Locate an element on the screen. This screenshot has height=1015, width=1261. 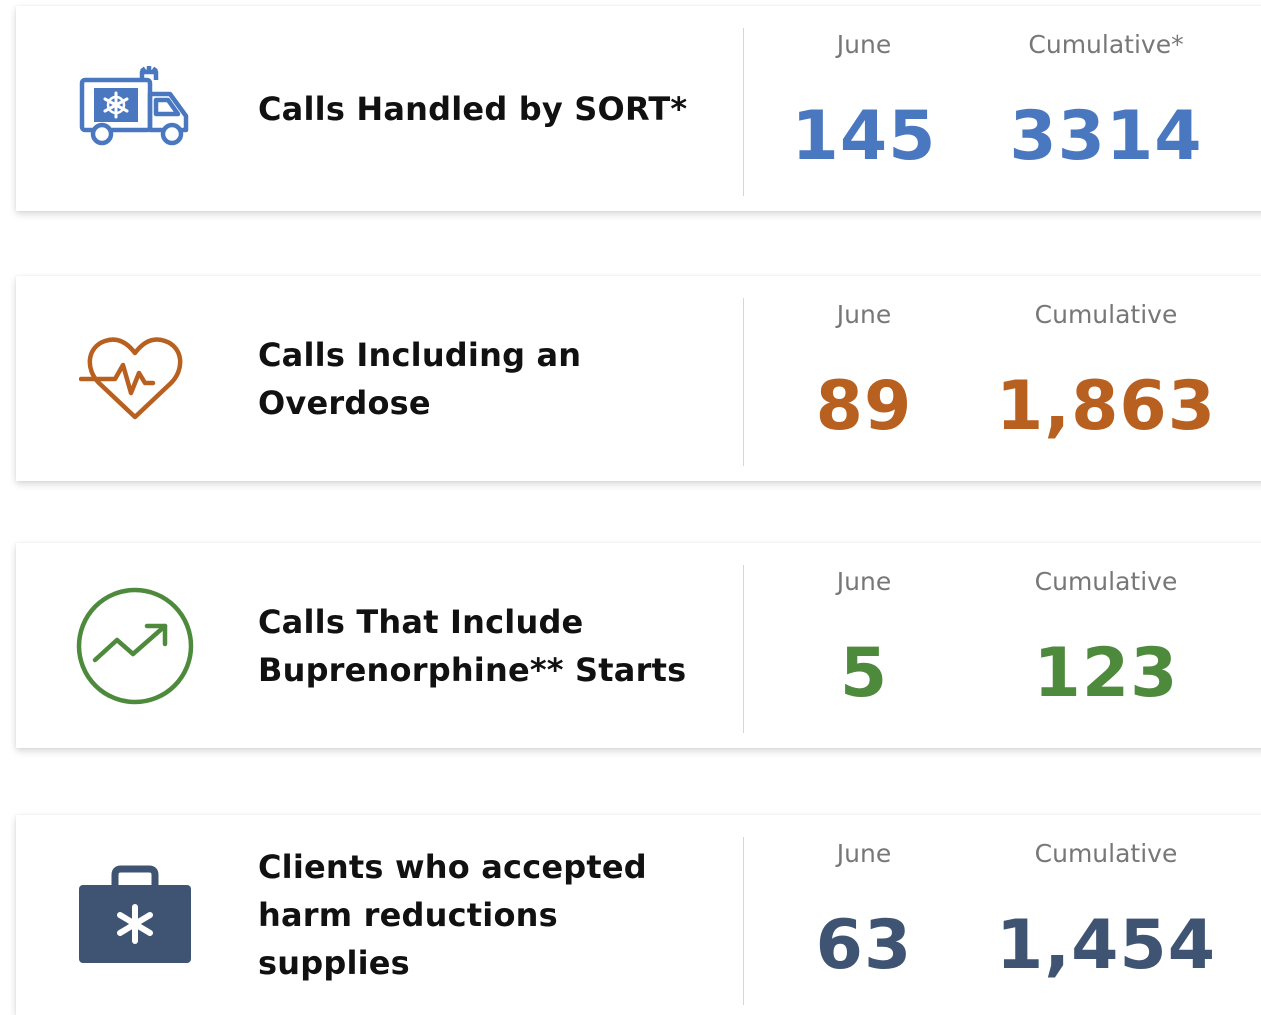
card-label: Calls Handled by SORT* is located at coordinates (488, 109).